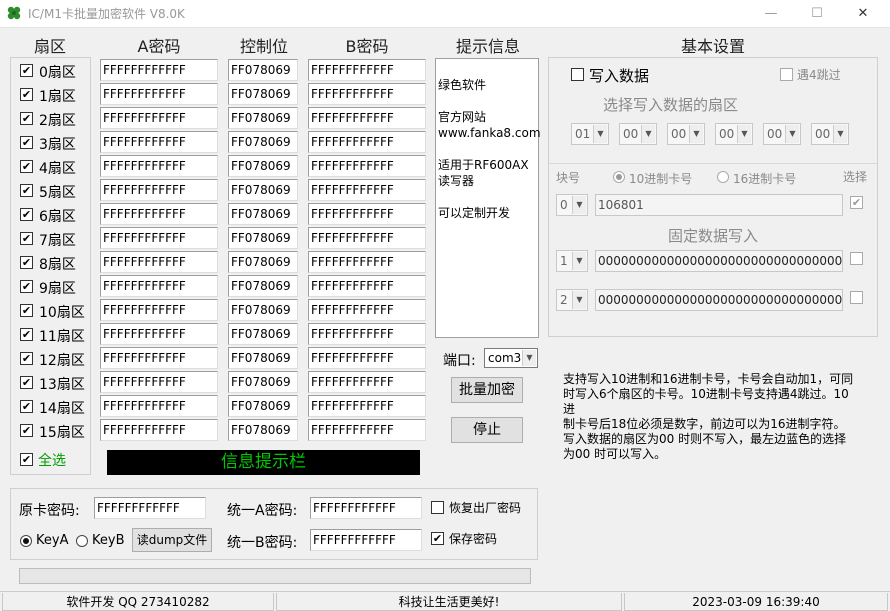 The height and width of the screenshot is (611, 890). I want to click on fixed-data-field-1: 00000000000000000000000000000000, so click(719, 261).